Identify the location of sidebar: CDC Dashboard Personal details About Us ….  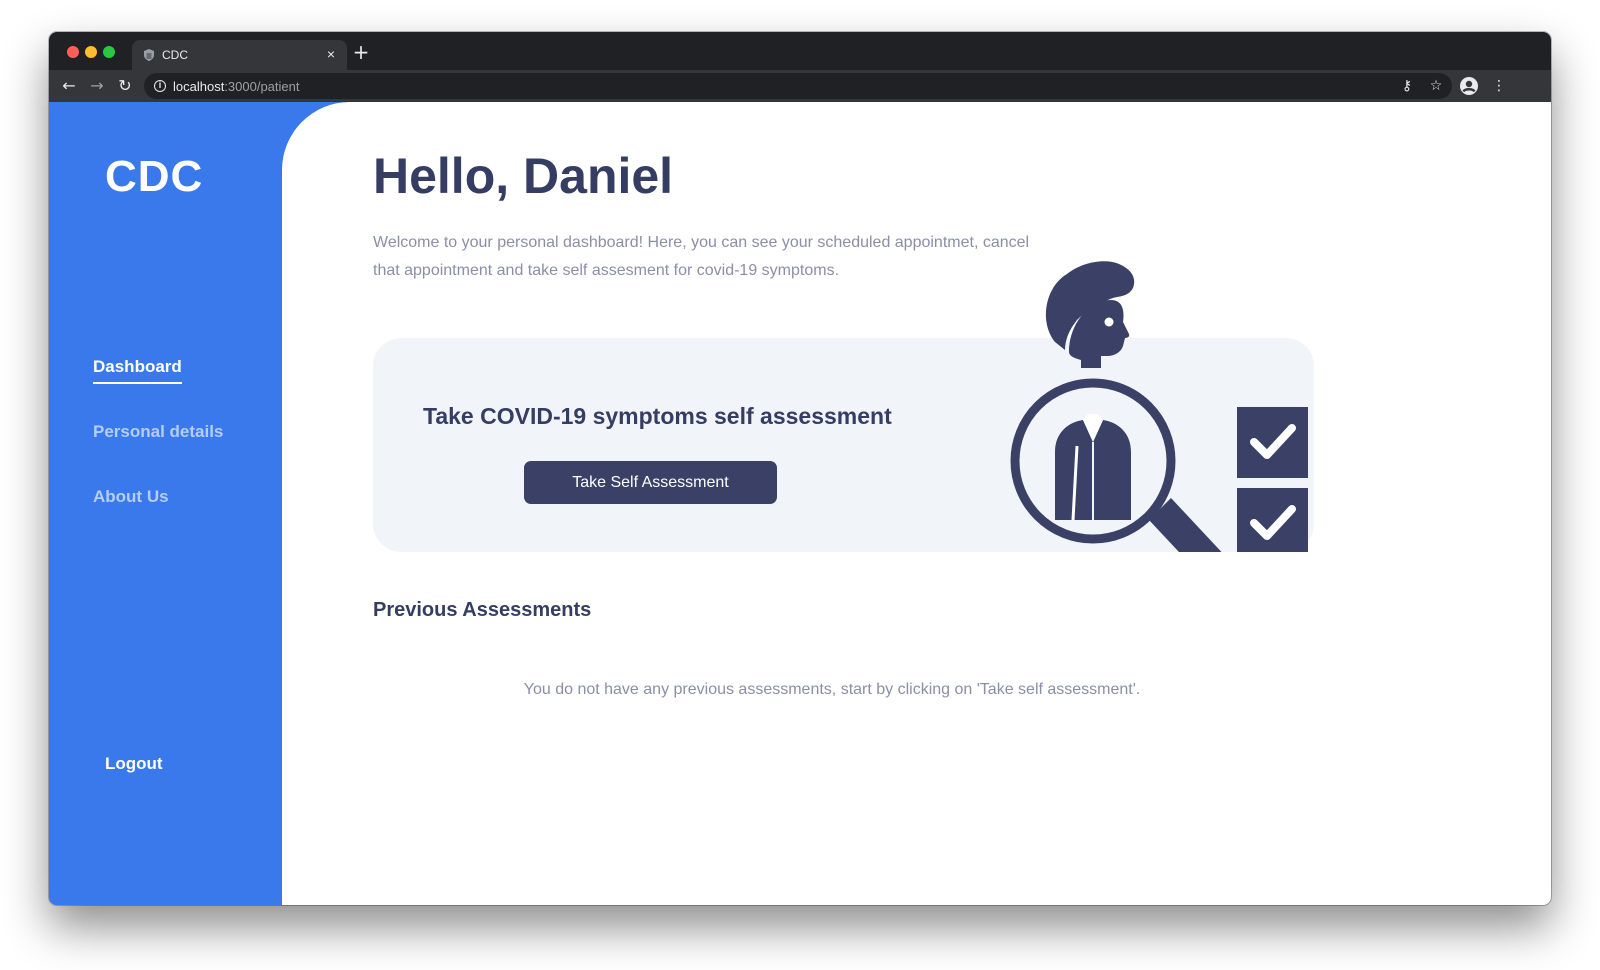
(165, 503).